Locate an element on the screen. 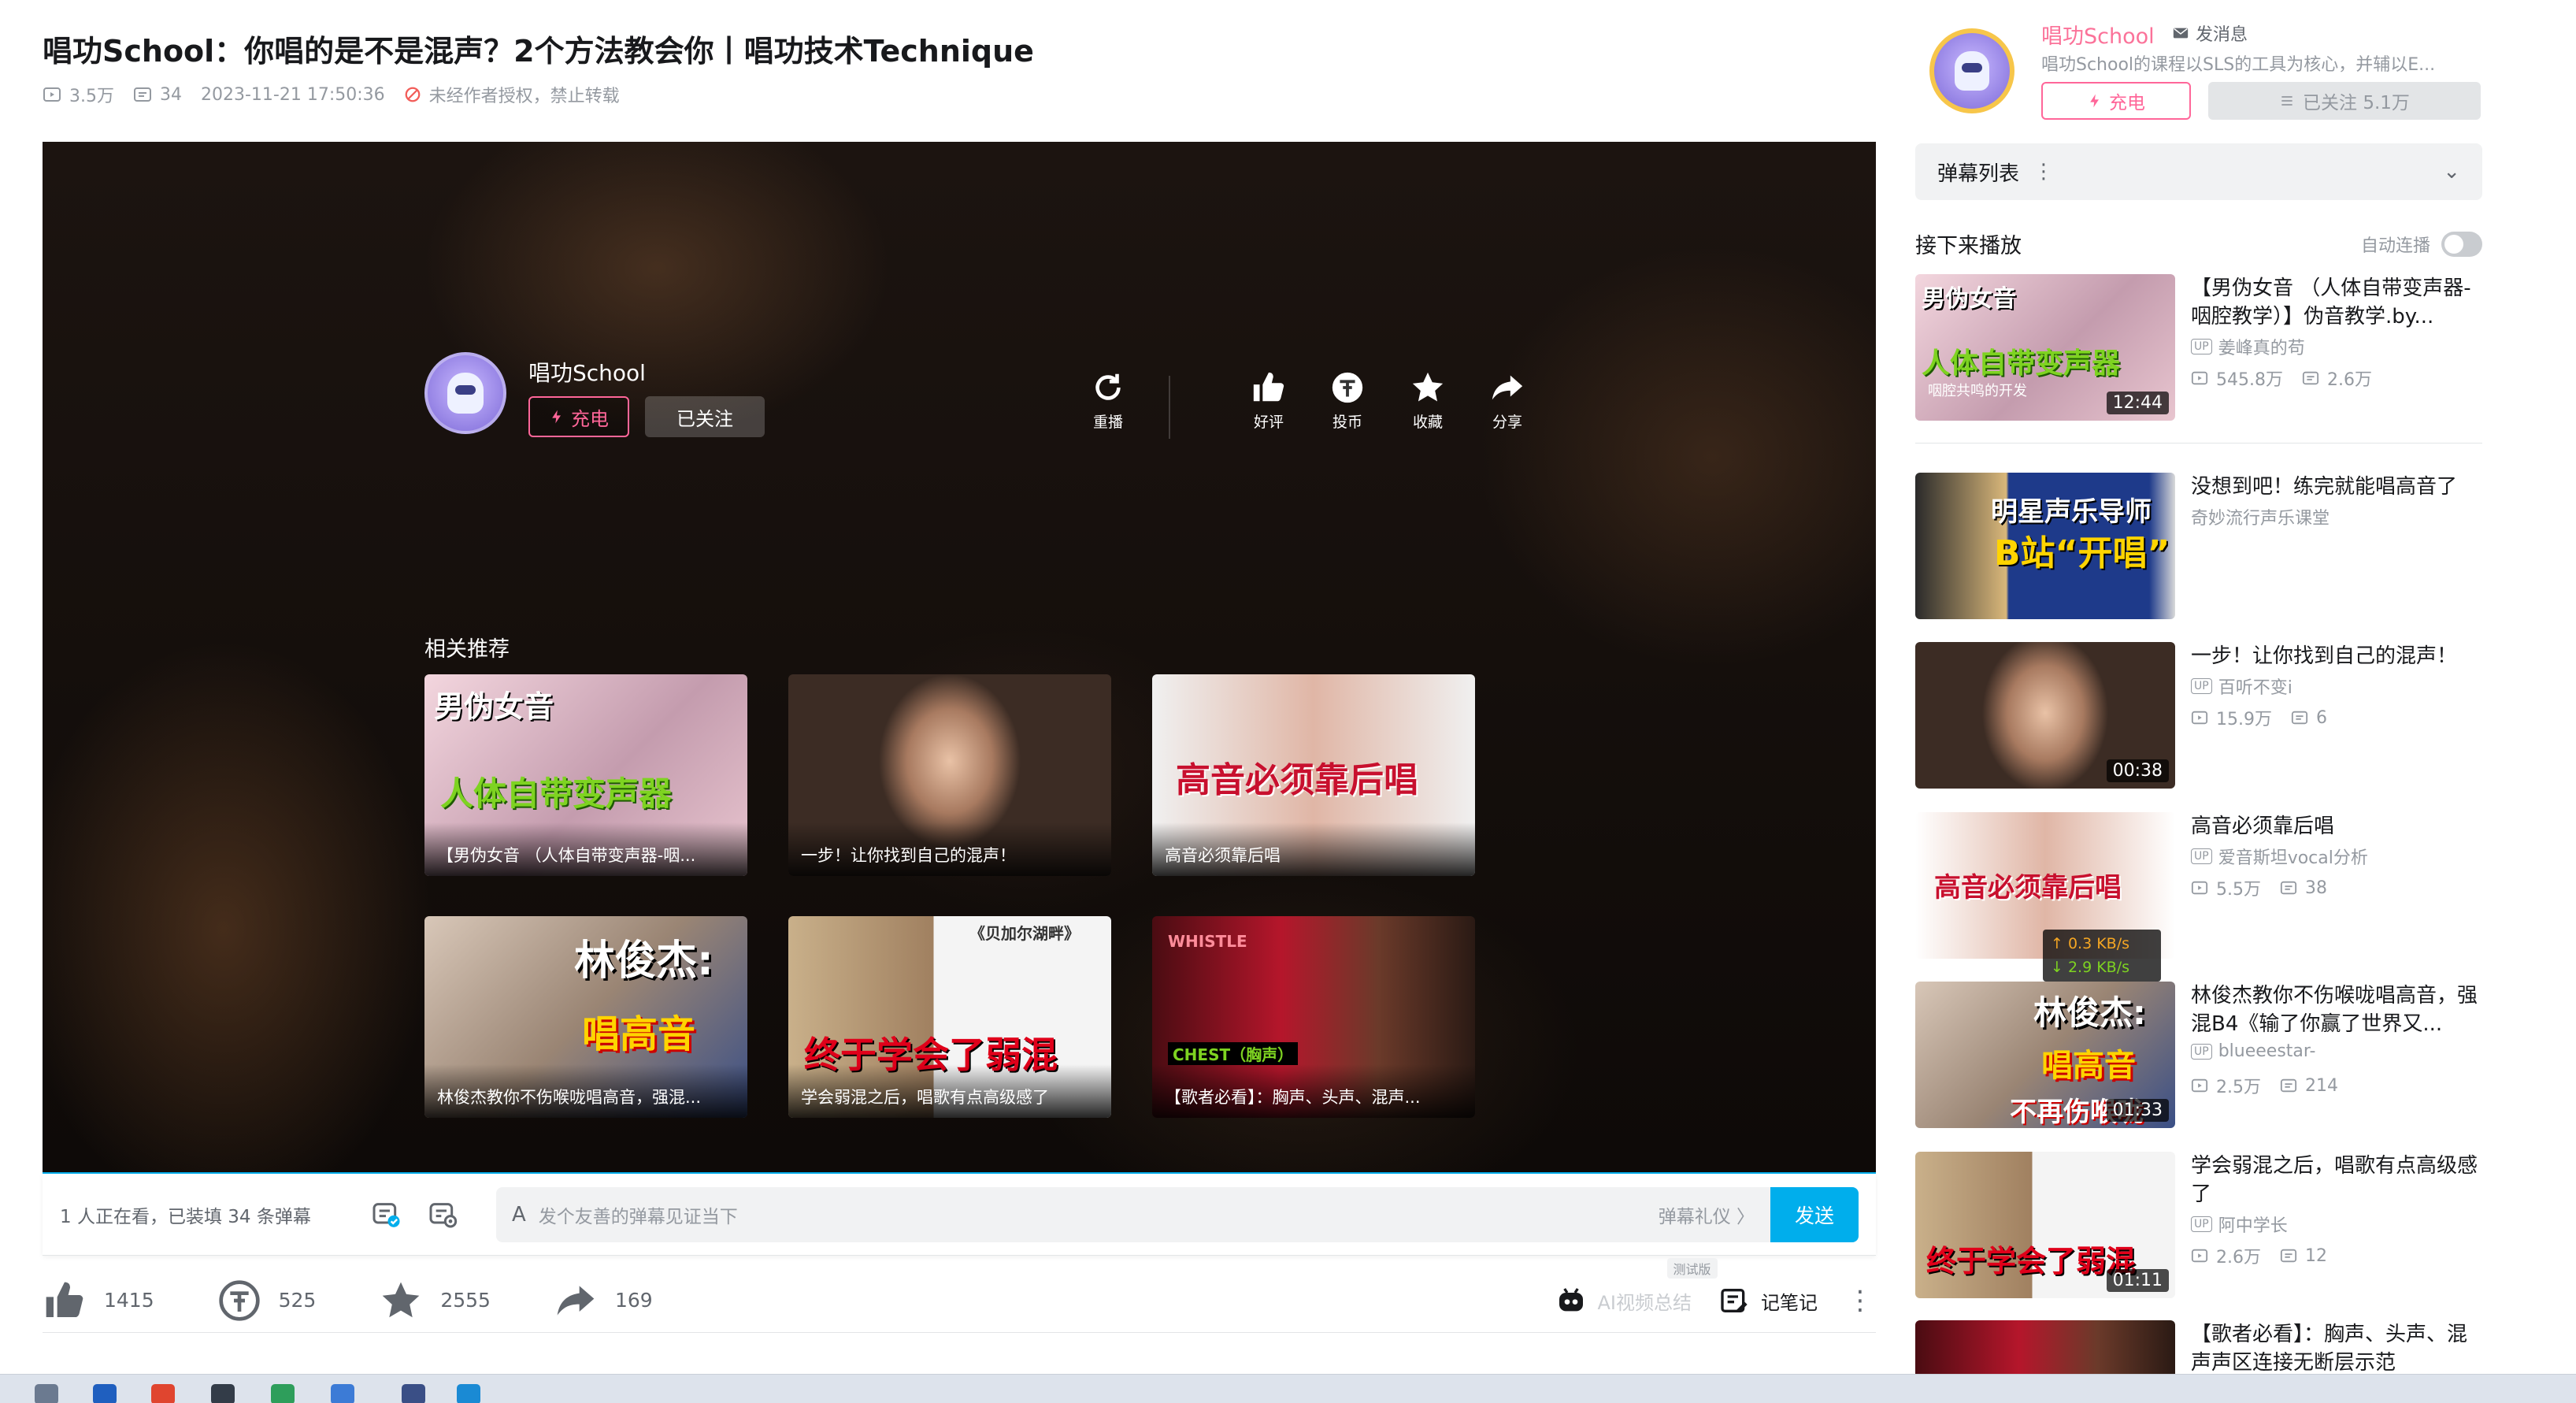 The image size is (2576, 1403). danmaku-settings-icon is located at coordinates (443, 1214).